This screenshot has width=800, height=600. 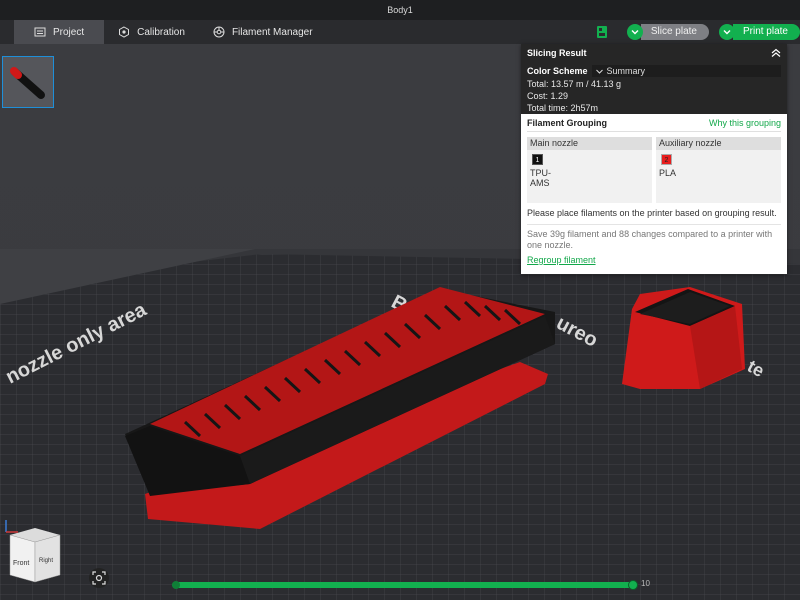 What do you see at coordinates (567, 123) in the screenshot?
I see `filament-grouping-title: Filament Grouping` at bounding box center [567, 123].